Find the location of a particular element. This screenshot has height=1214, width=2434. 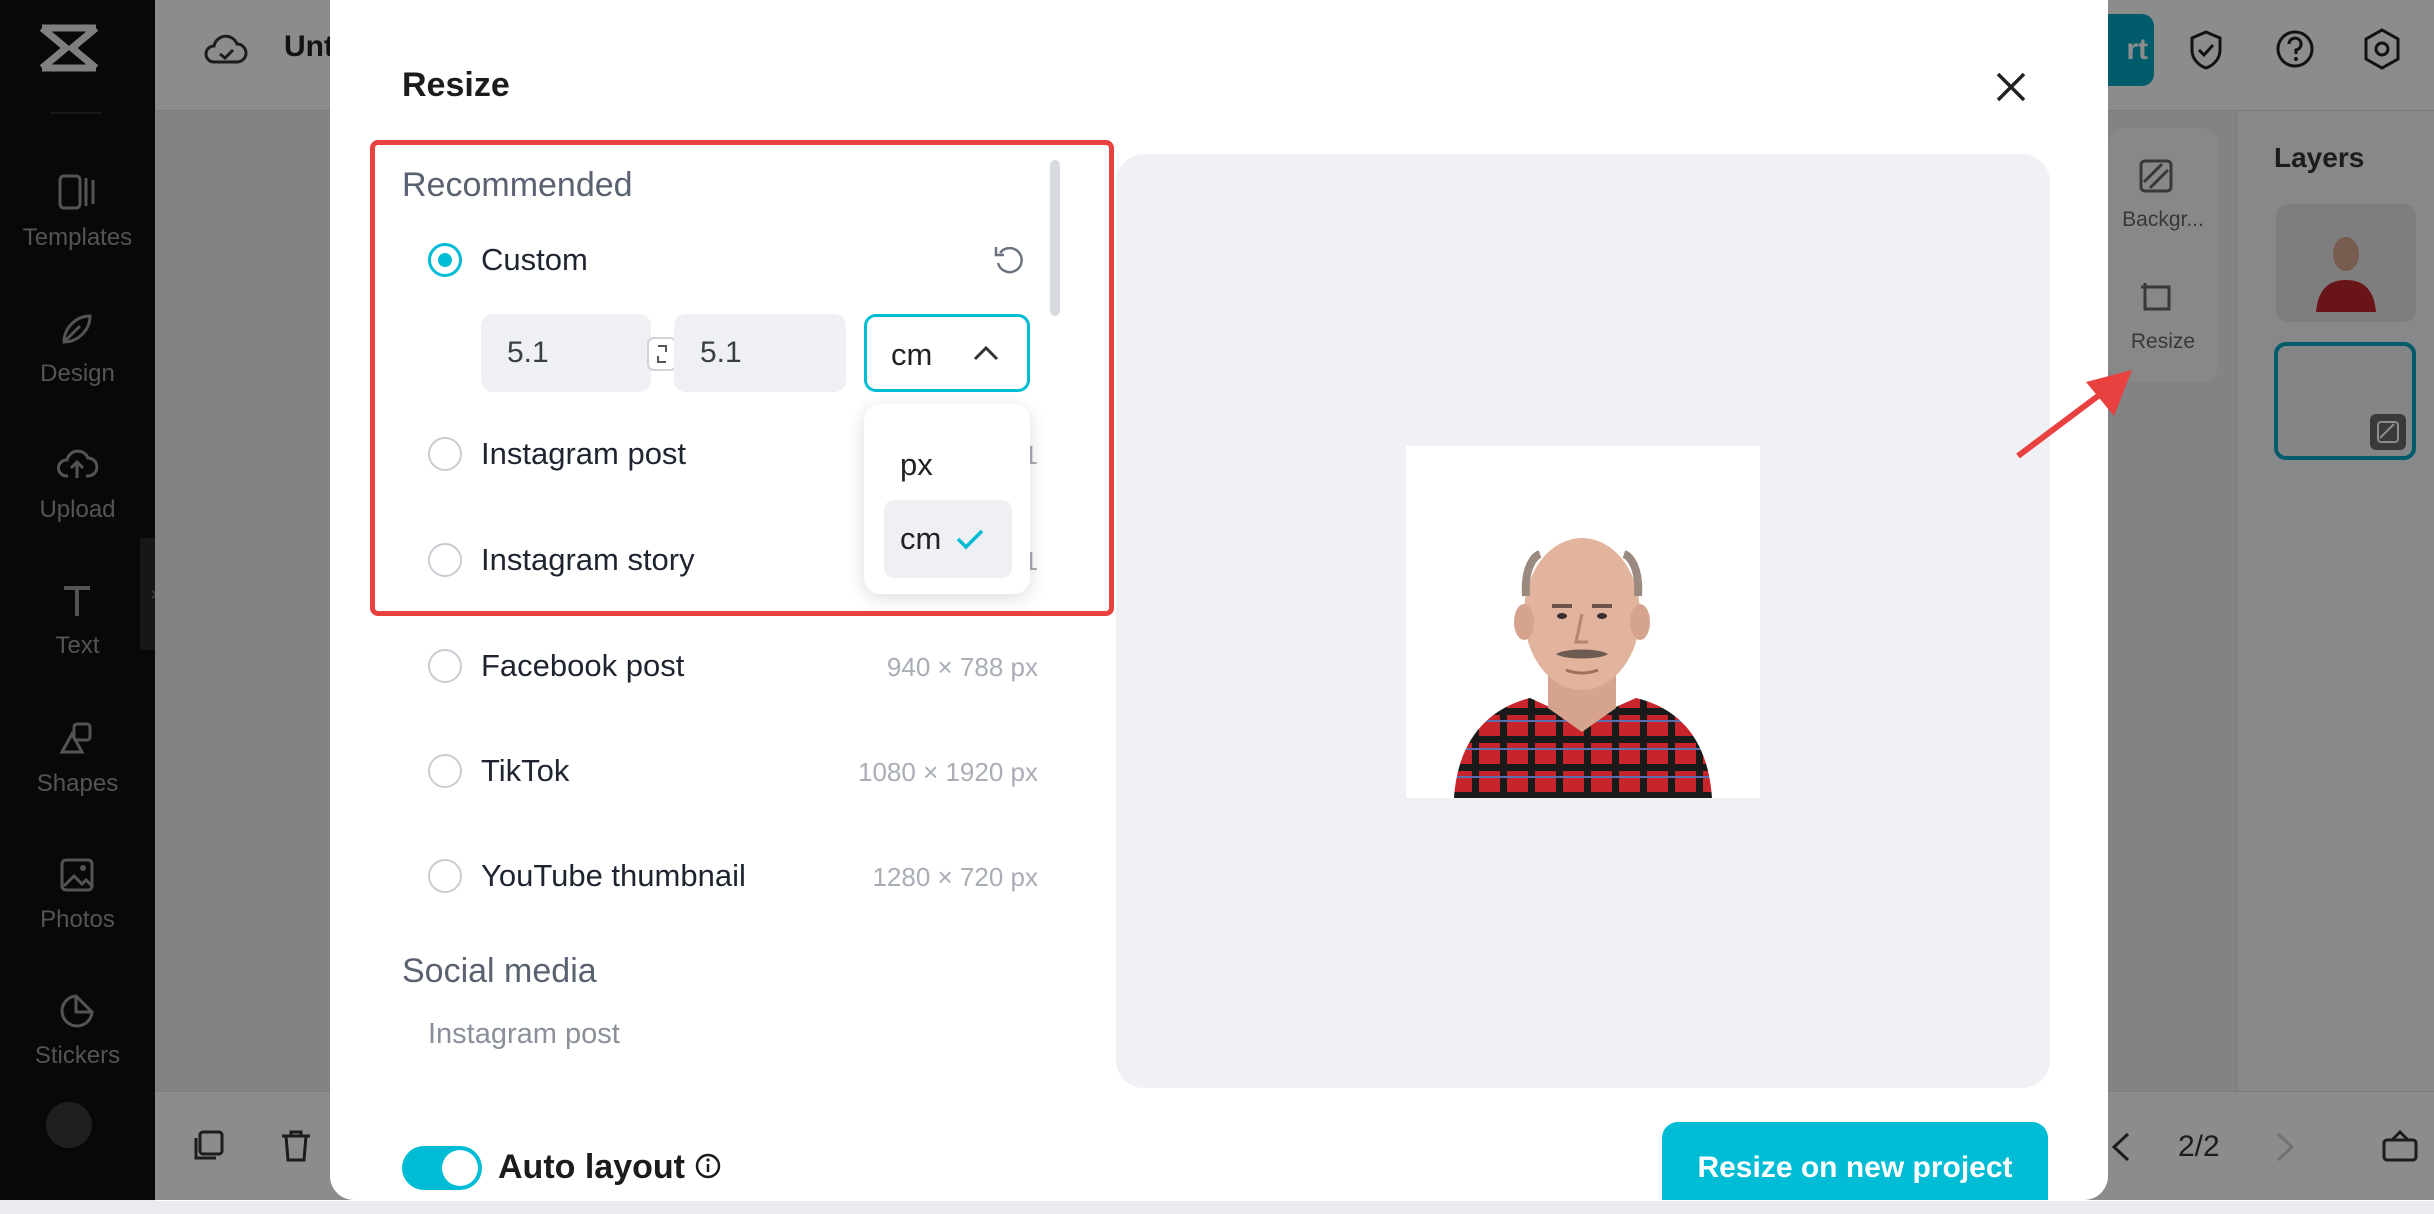

auto-layout-label: Auto layout is located at coordinates (591, 1167).